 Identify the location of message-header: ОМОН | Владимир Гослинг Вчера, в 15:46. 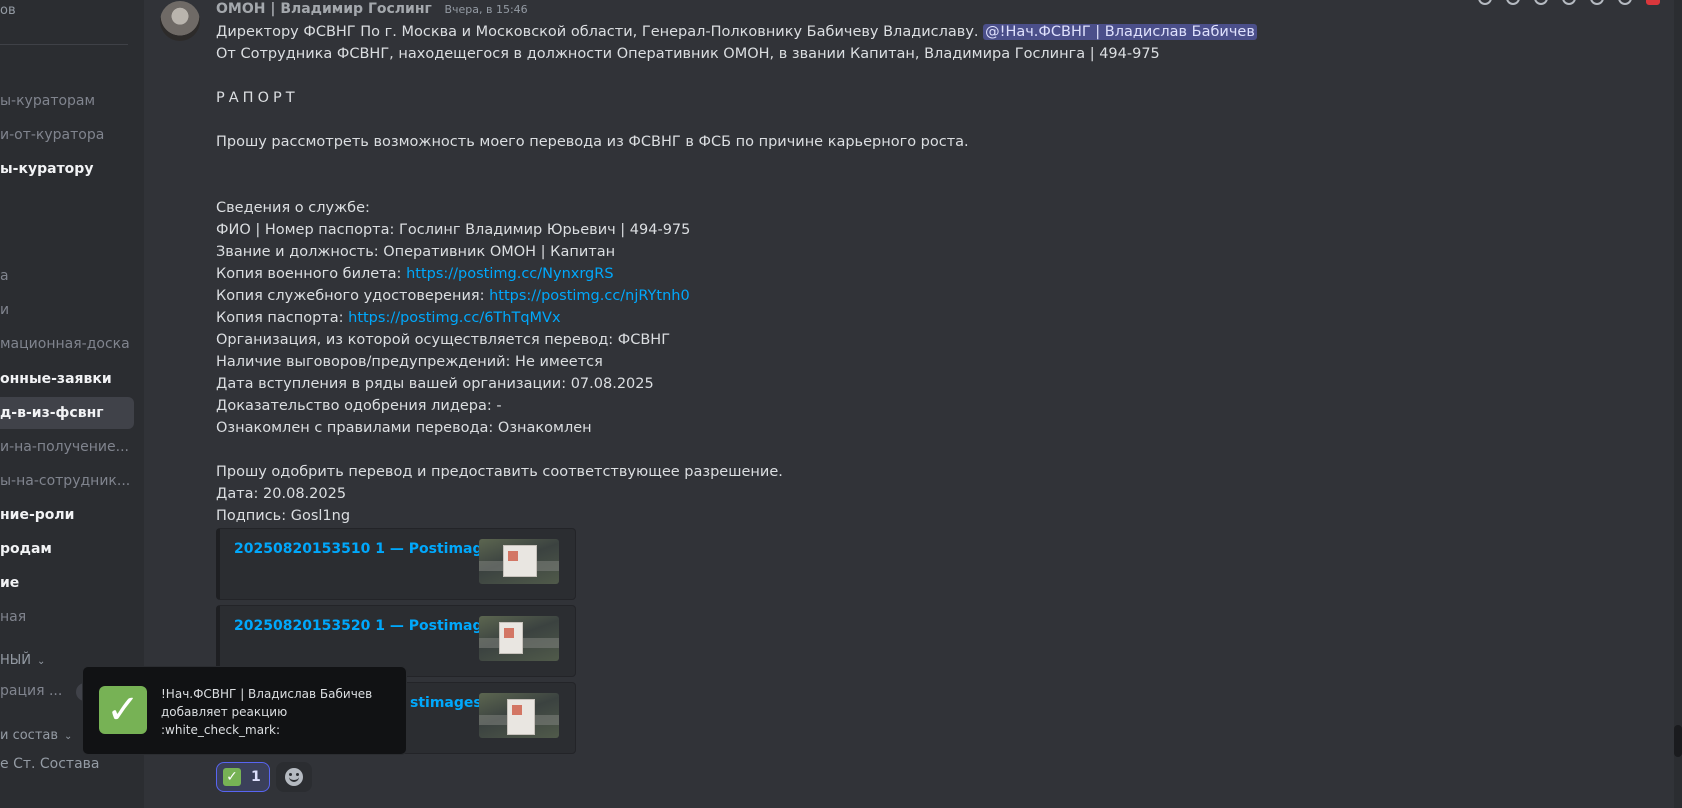
(372, 10).